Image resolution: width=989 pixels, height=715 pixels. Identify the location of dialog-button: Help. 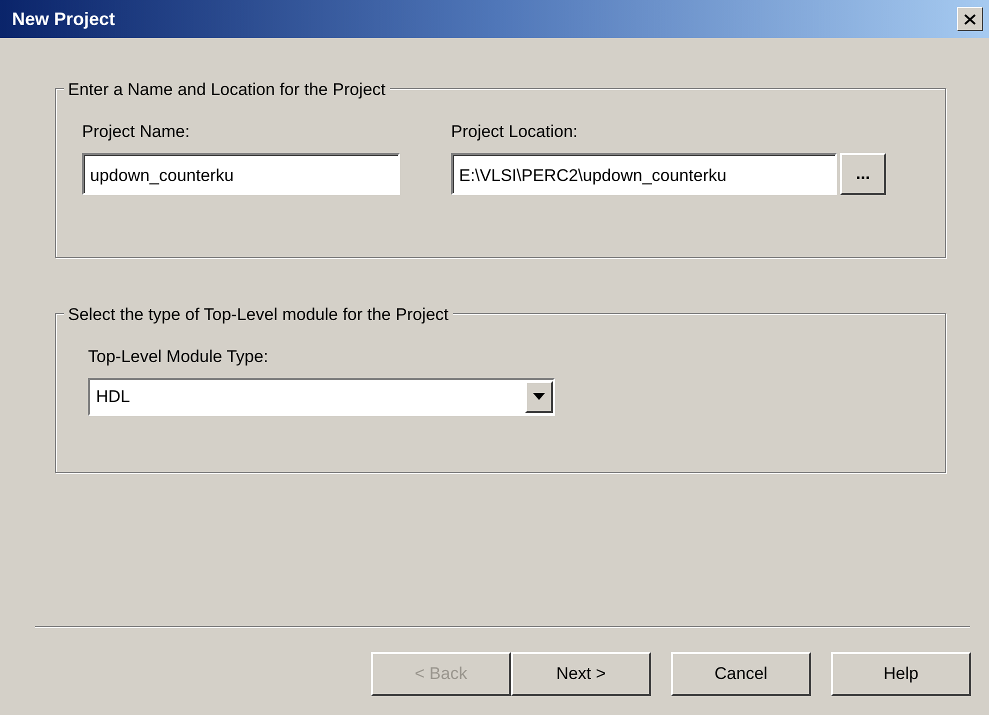
(901, 674).